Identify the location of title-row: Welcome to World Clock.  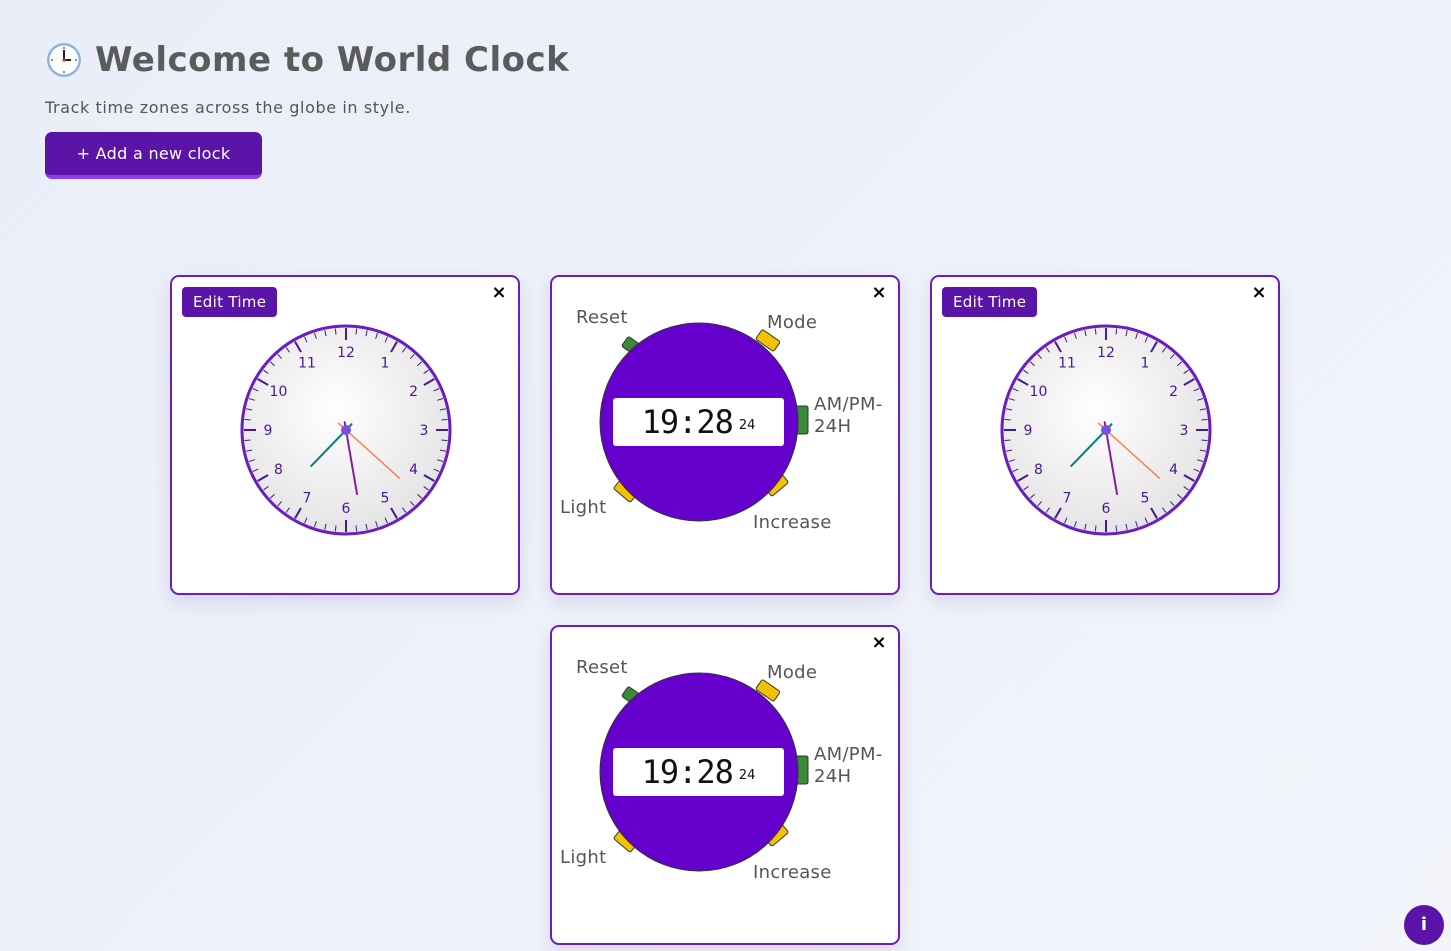
(307, 60).